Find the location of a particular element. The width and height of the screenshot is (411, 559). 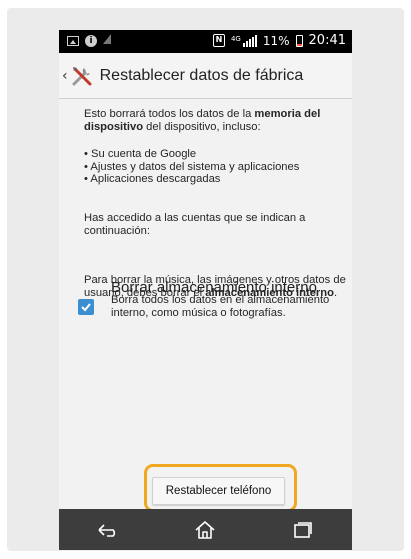

list-item: • Su cuenta de Google is located at coordinates (140, 154).